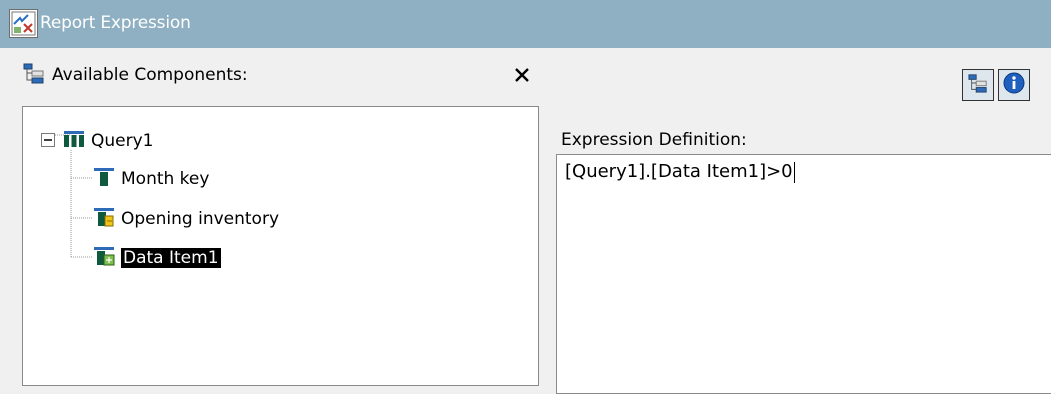 This screenshot has height=394, width=1051. I want to click on close-icon, so click(522, 75).